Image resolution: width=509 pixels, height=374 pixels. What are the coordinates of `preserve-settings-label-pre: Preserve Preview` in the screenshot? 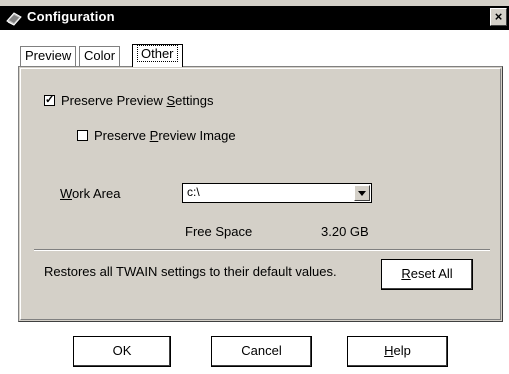 It's located at (114, 100).